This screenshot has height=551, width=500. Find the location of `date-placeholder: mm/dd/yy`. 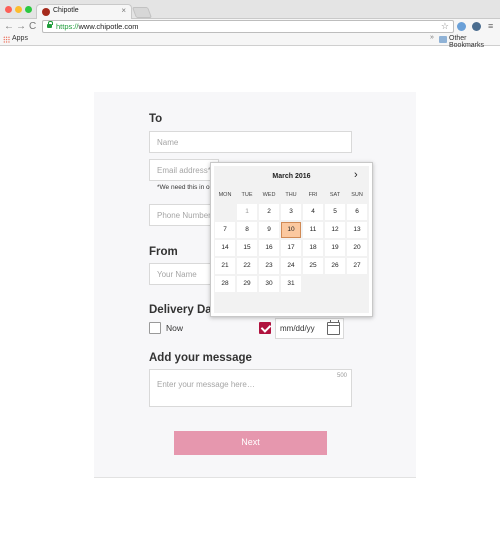

date-placeholder: mm/dd/yy is located at coordinates (297, 328).